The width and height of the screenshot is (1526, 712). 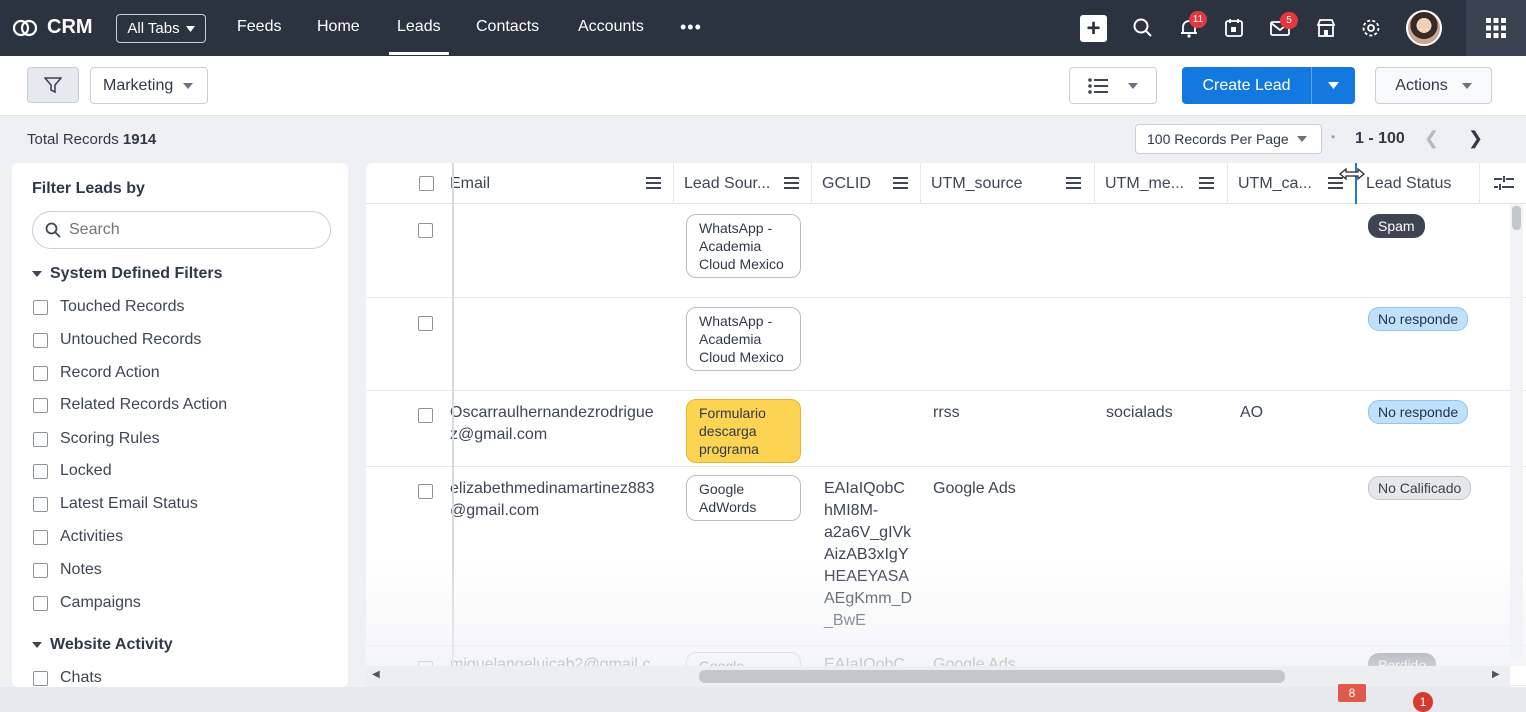 I want to click on nav-tab-home: Home, so click(x=338, y=27).